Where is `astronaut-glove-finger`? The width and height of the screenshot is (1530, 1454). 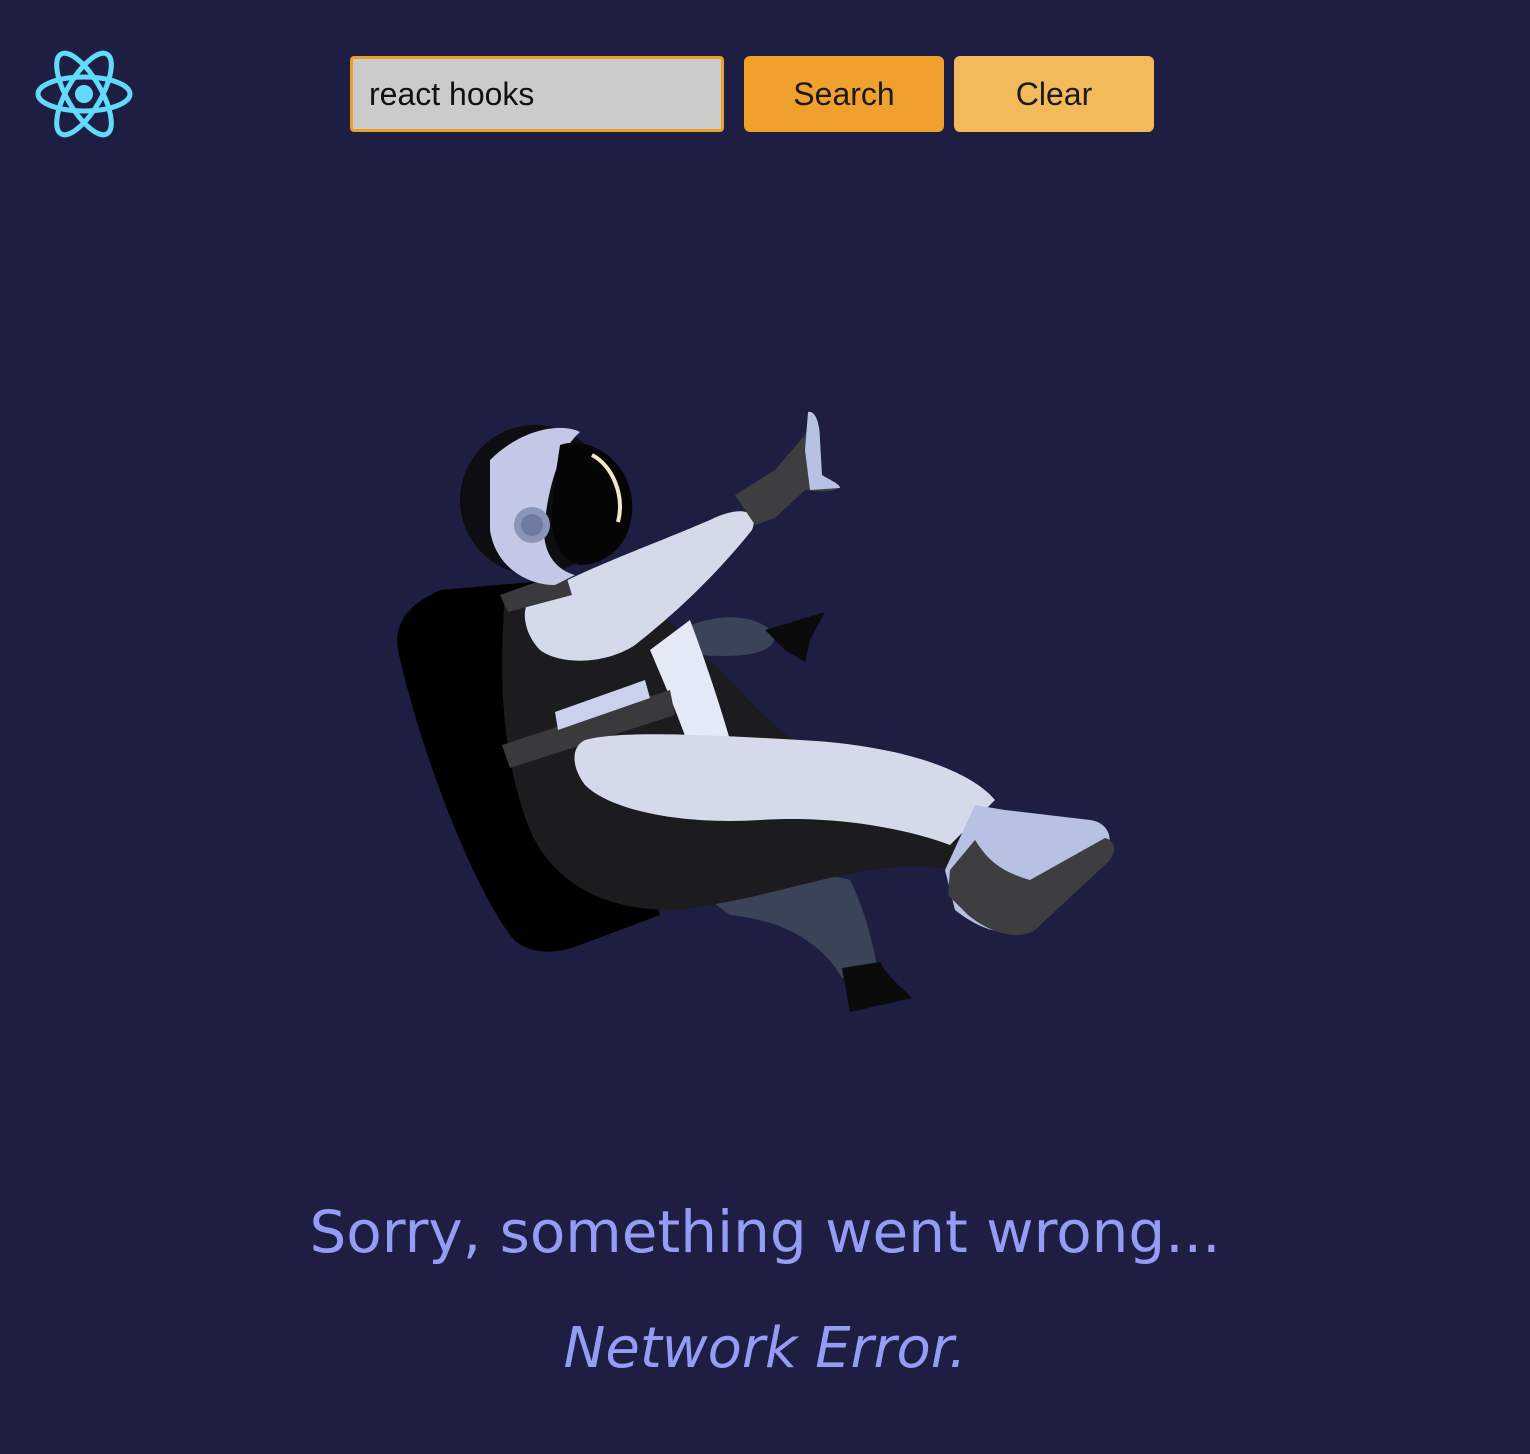
astronaut-glove-finger is located at coordinates (822, 450).